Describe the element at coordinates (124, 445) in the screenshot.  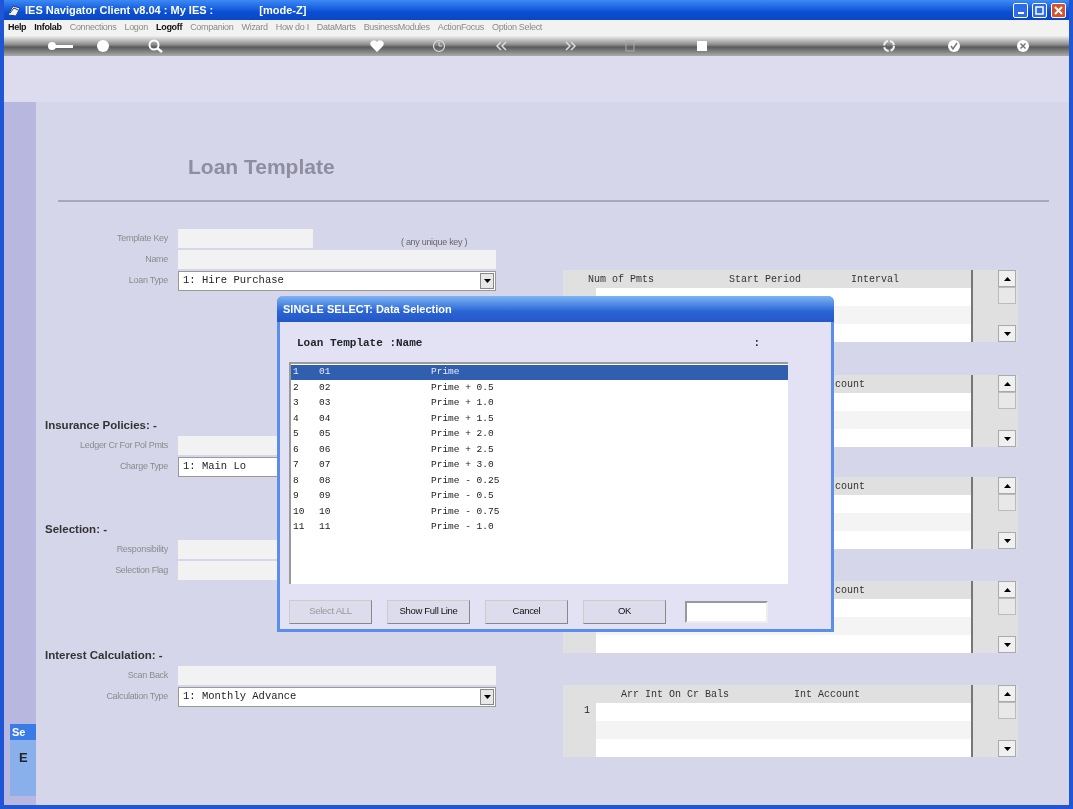
I see `field-label: Ledger Cr For Pol Pmts` at that location.